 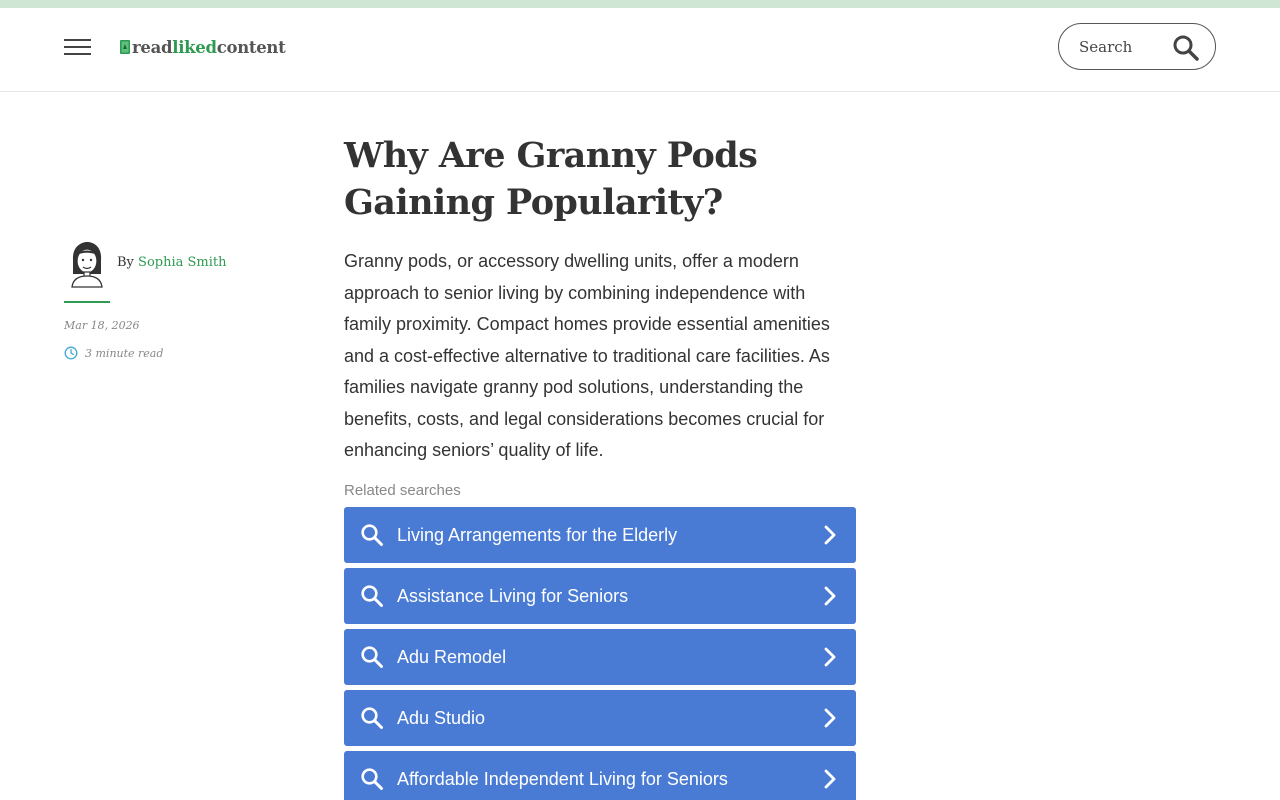 I want to click on hamburger-menu-icon, so click(x=78, y=48).